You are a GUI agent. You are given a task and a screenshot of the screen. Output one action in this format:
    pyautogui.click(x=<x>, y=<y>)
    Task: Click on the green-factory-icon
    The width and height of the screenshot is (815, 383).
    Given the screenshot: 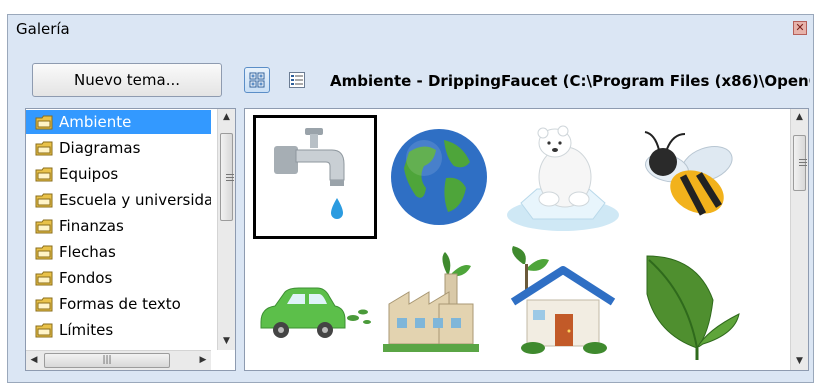 What is the action you would take?
    pyautogui.click(x=431, y=302)
    